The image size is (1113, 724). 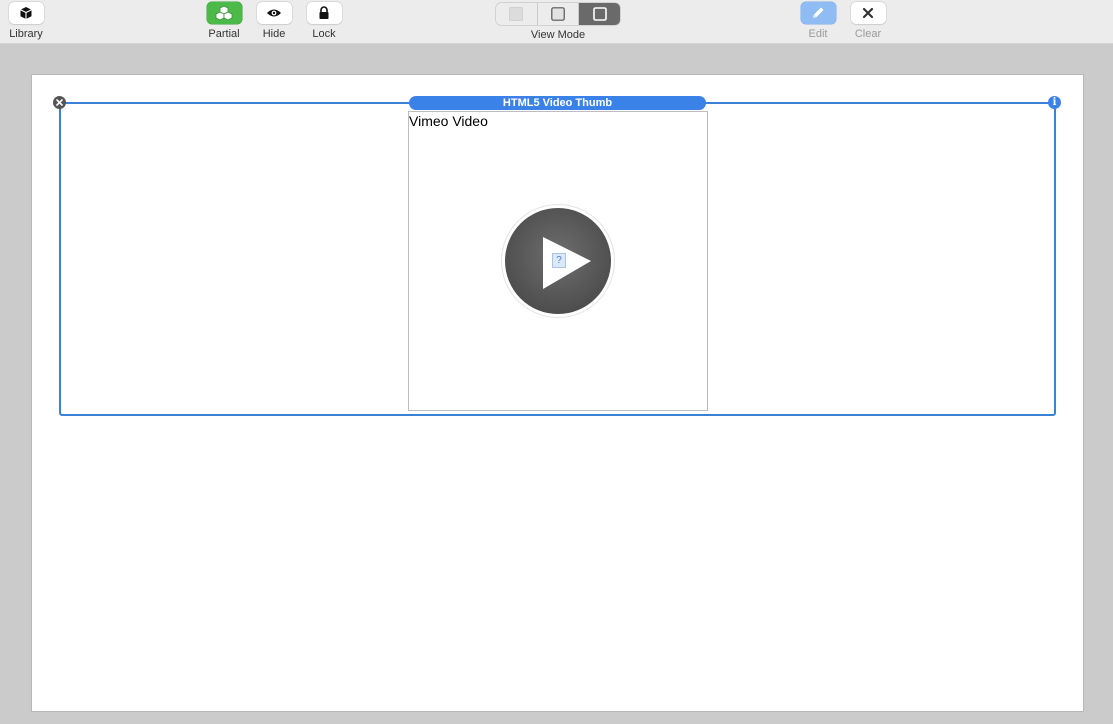 I want to click on library-button, so click(x=26, y=13).